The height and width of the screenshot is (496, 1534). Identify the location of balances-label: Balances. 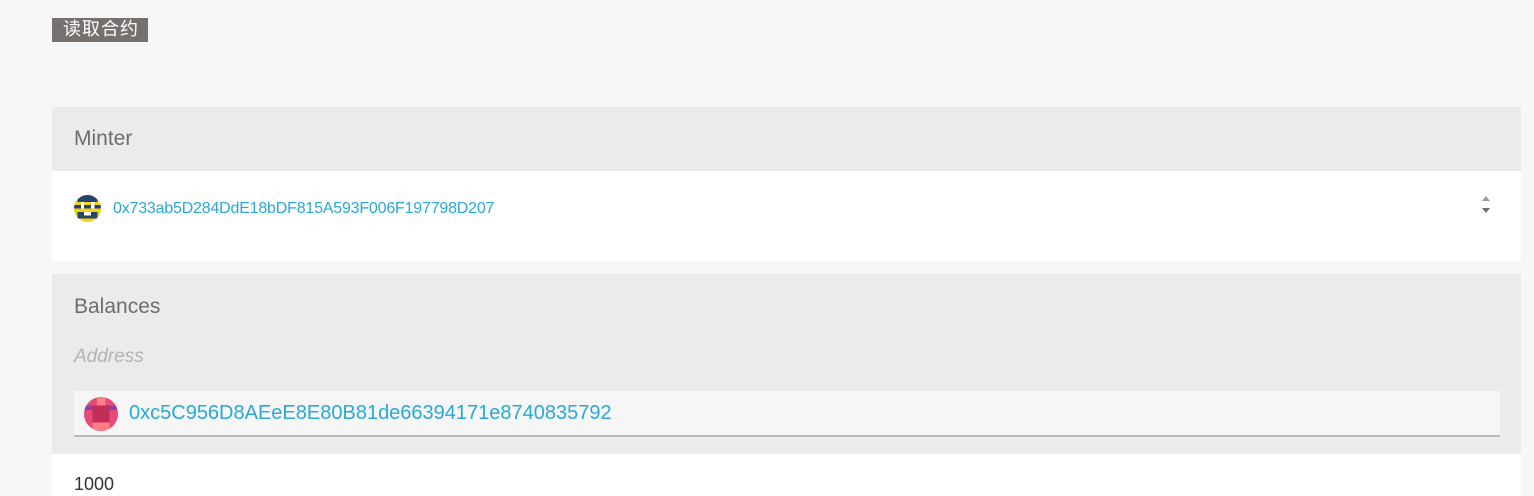
(117, 306).